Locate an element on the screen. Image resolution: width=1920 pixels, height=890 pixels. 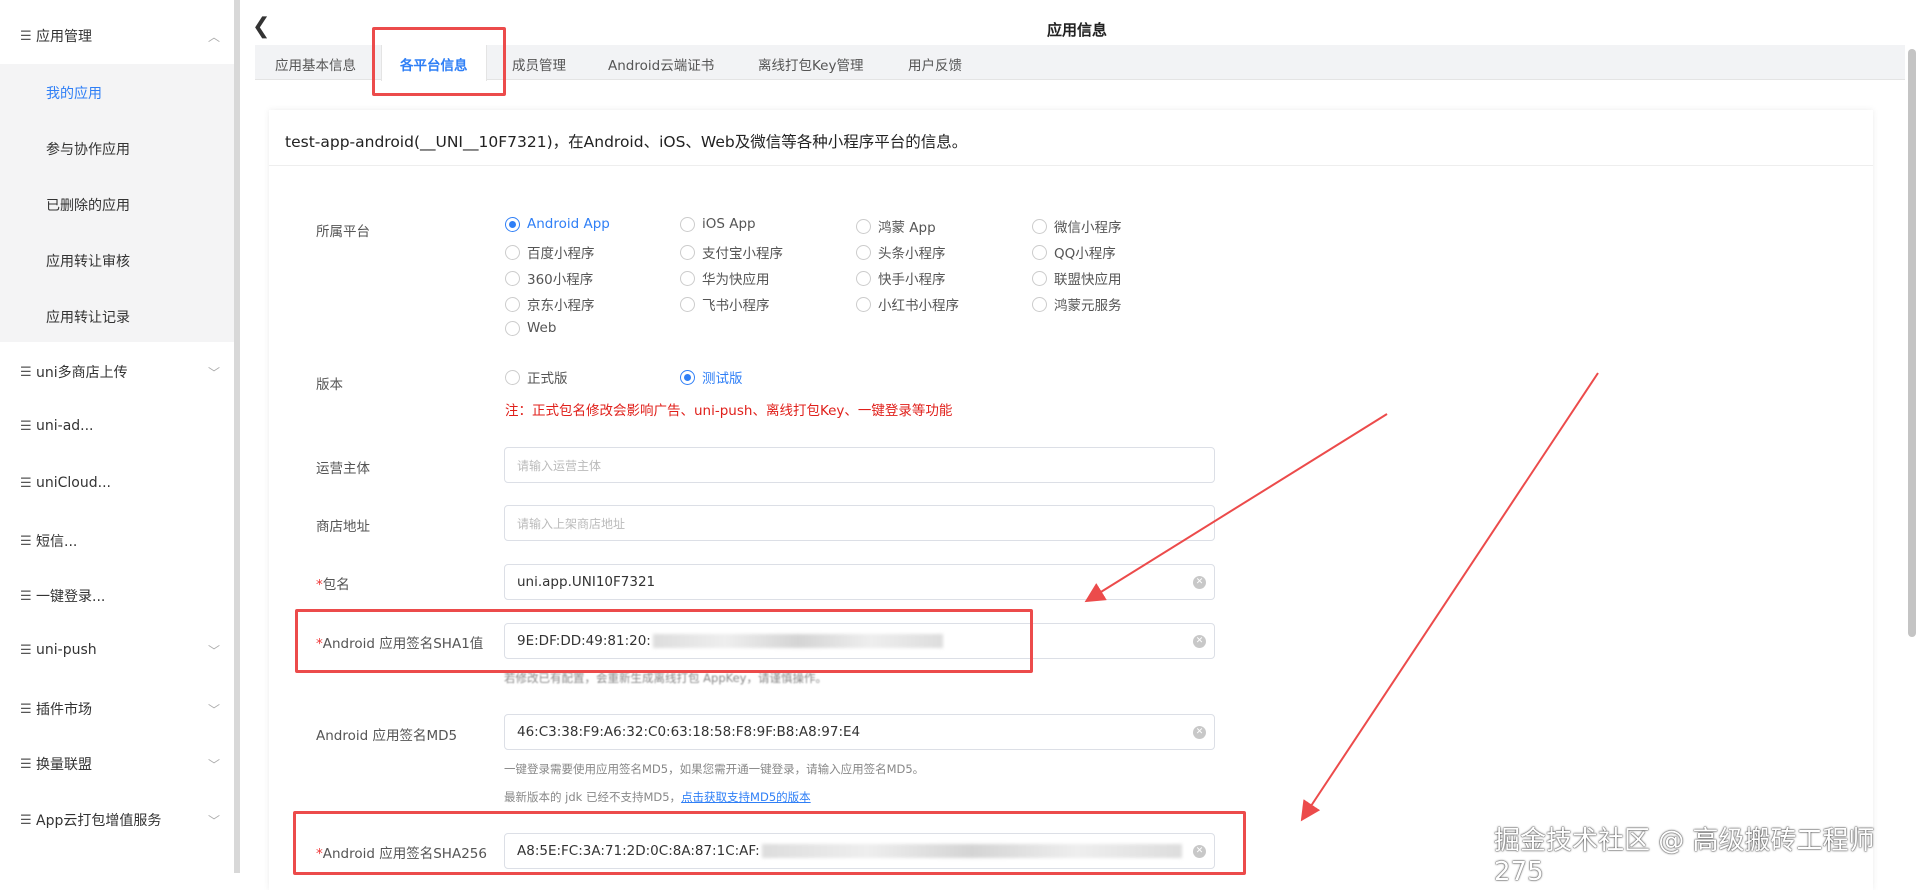
page-scrollbar is located at coordinates (1912, 343).